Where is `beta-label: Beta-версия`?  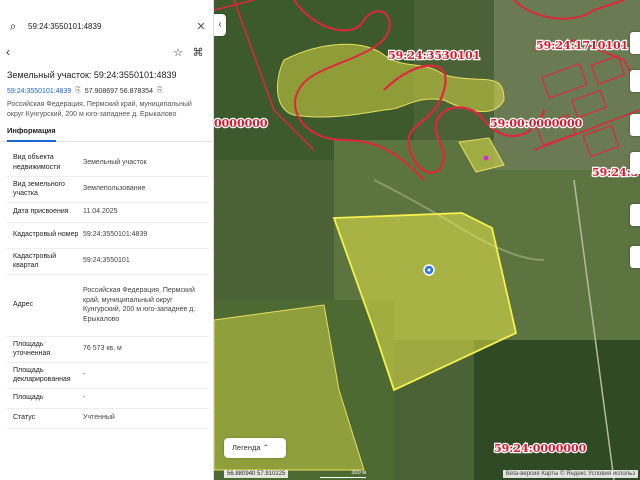
beta-label: Beta-версия is located at coordinates (522, 474).